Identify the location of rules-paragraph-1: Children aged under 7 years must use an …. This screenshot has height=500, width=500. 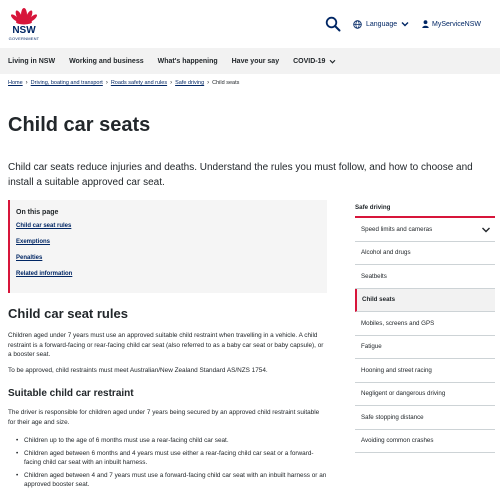
(166, 345).